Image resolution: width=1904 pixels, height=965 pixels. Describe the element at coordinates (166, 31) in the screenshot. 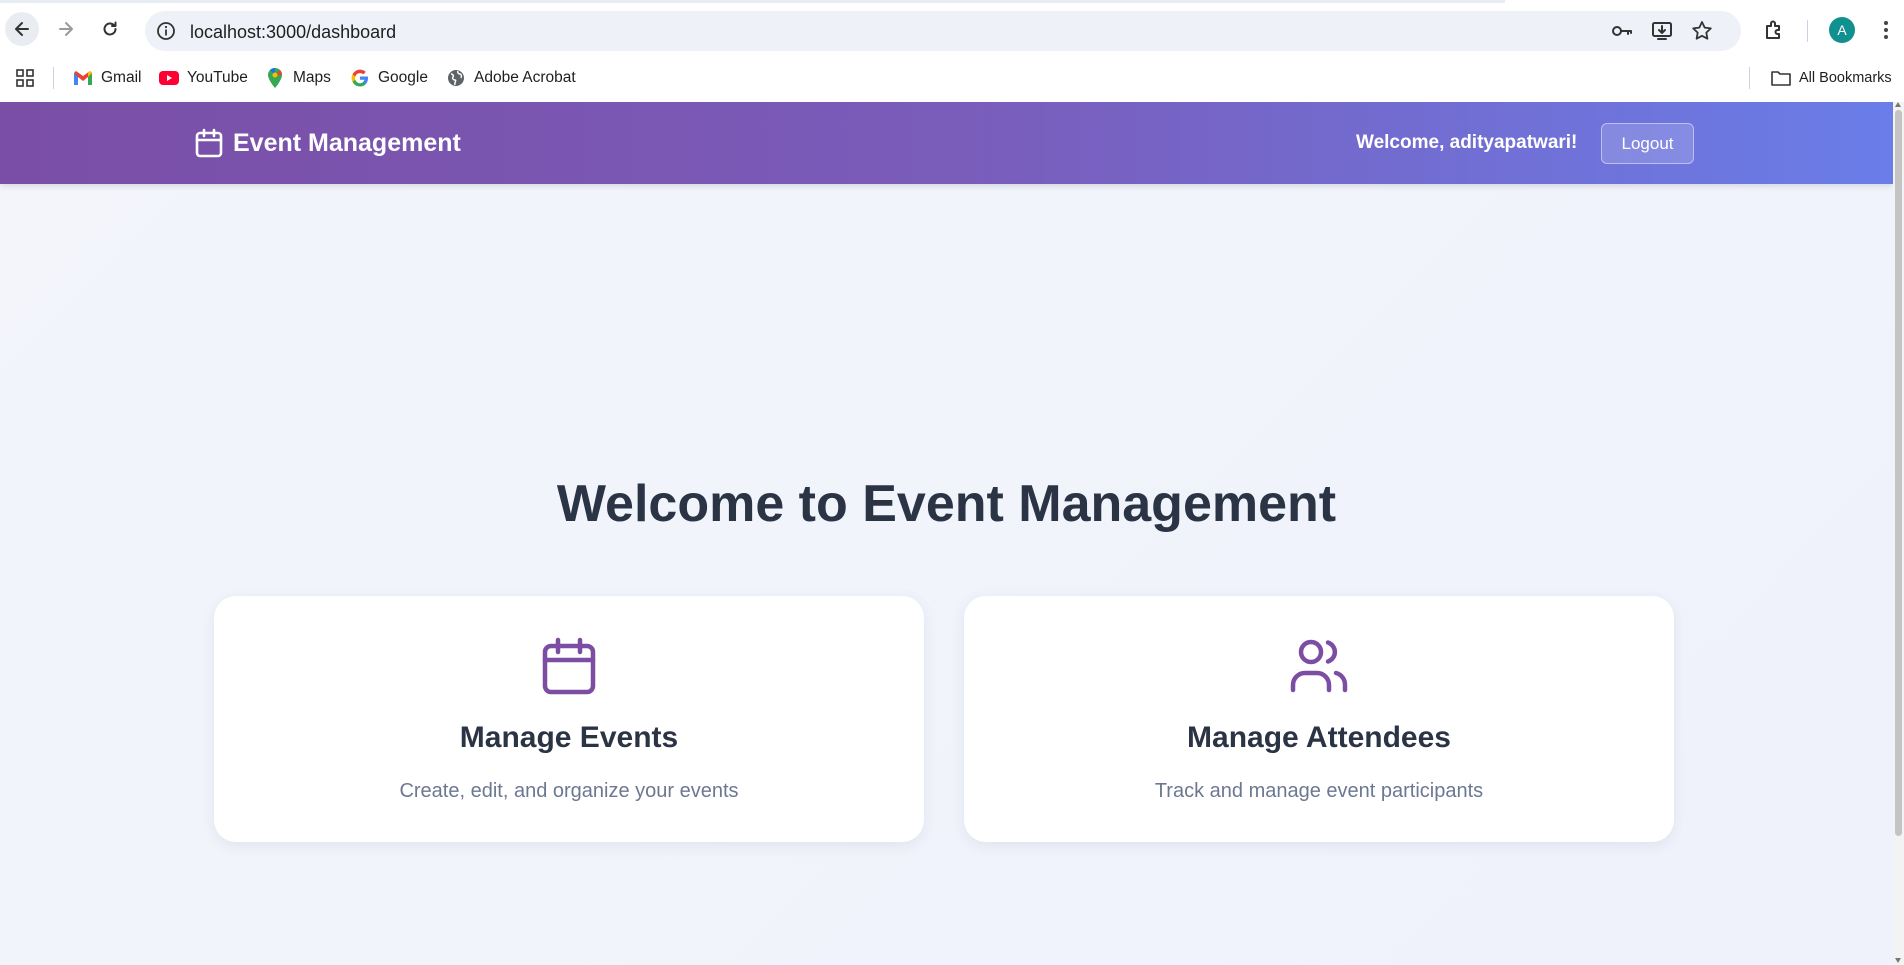

I see `site-info-icon` at that location.